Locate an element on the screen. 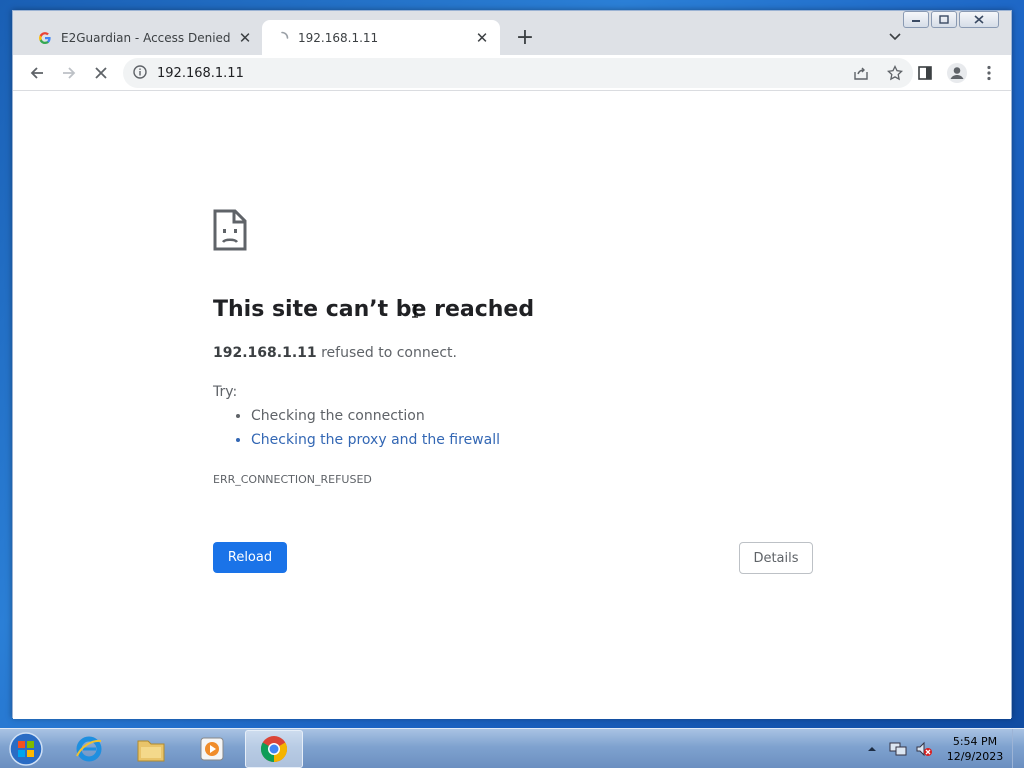  taskbar: 5:54 PM 12/9/2023 is located at coordinates (512, 748).